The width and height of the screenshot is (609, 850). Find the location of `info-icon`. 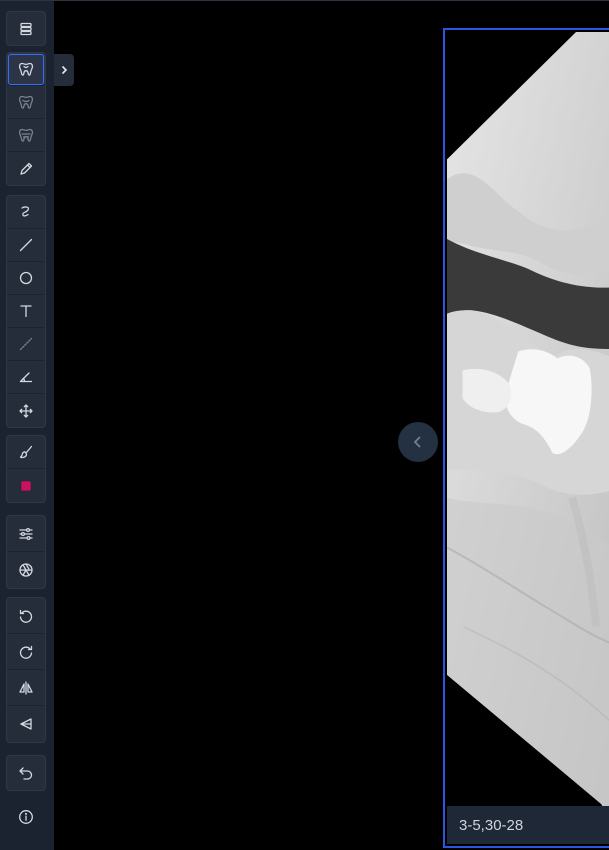

info-icon is located at coordinates (26, 816).